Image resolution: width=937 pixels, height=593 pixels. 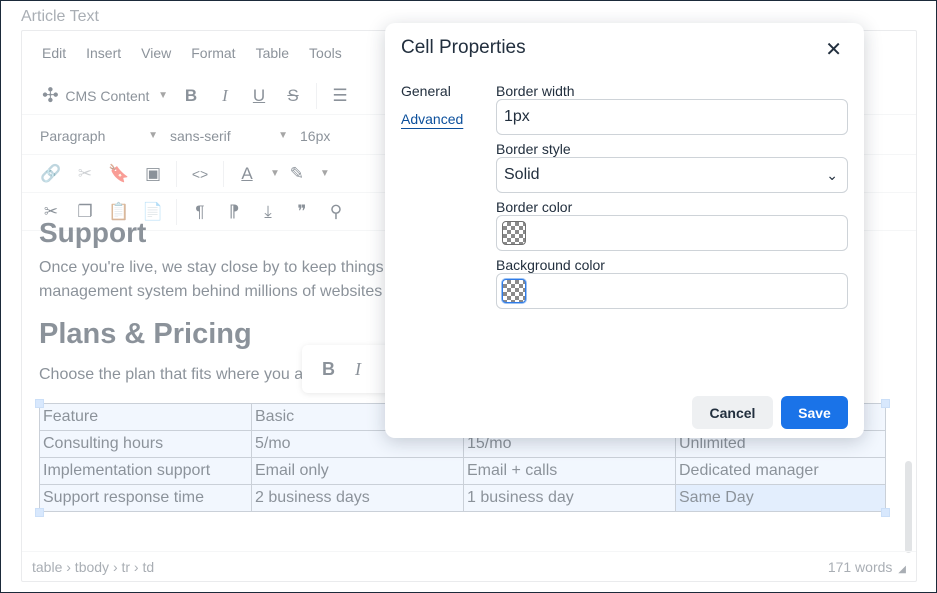 What do you see at coordinates (833, 49) in the screenshot?
I see `close-icon: ✕` at bounding box center [833, 49].